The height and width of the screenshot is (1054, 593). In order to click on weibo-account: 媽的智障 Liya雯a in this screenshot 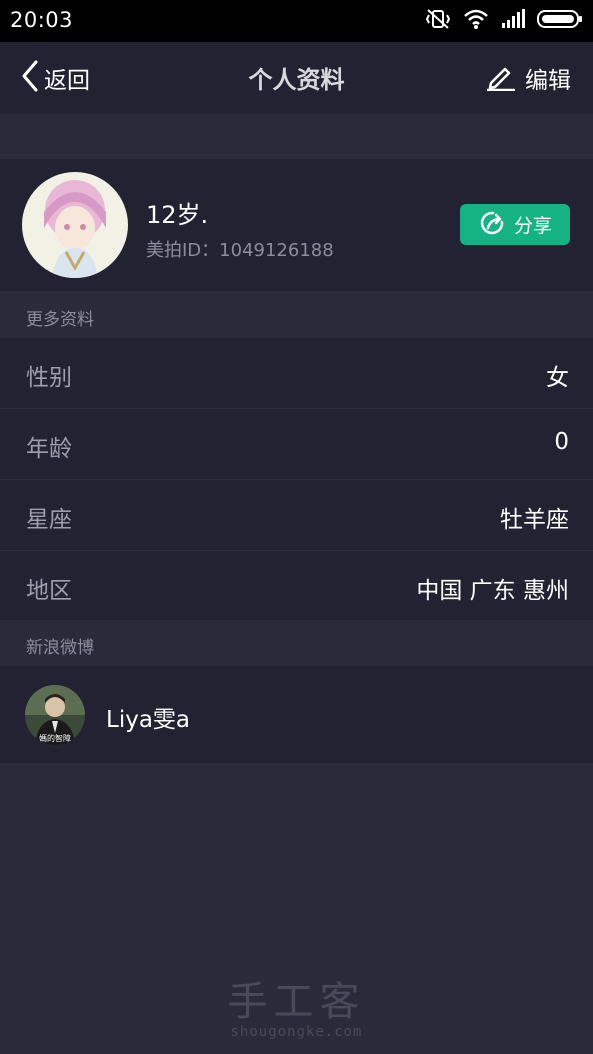, I will do `click(296, 714)`.